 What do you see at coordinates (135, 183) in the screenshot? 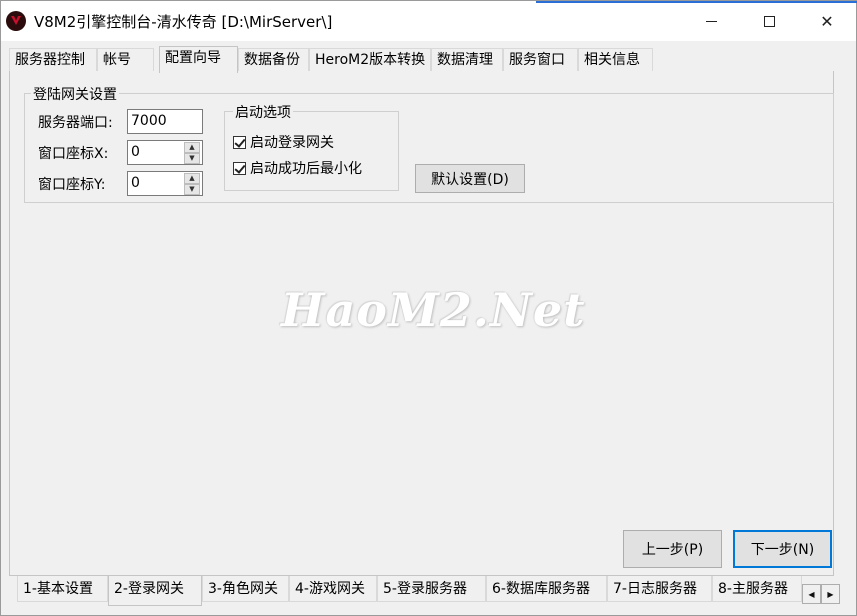
I see `window-y-value: 0` at bounding box center [135, 183].